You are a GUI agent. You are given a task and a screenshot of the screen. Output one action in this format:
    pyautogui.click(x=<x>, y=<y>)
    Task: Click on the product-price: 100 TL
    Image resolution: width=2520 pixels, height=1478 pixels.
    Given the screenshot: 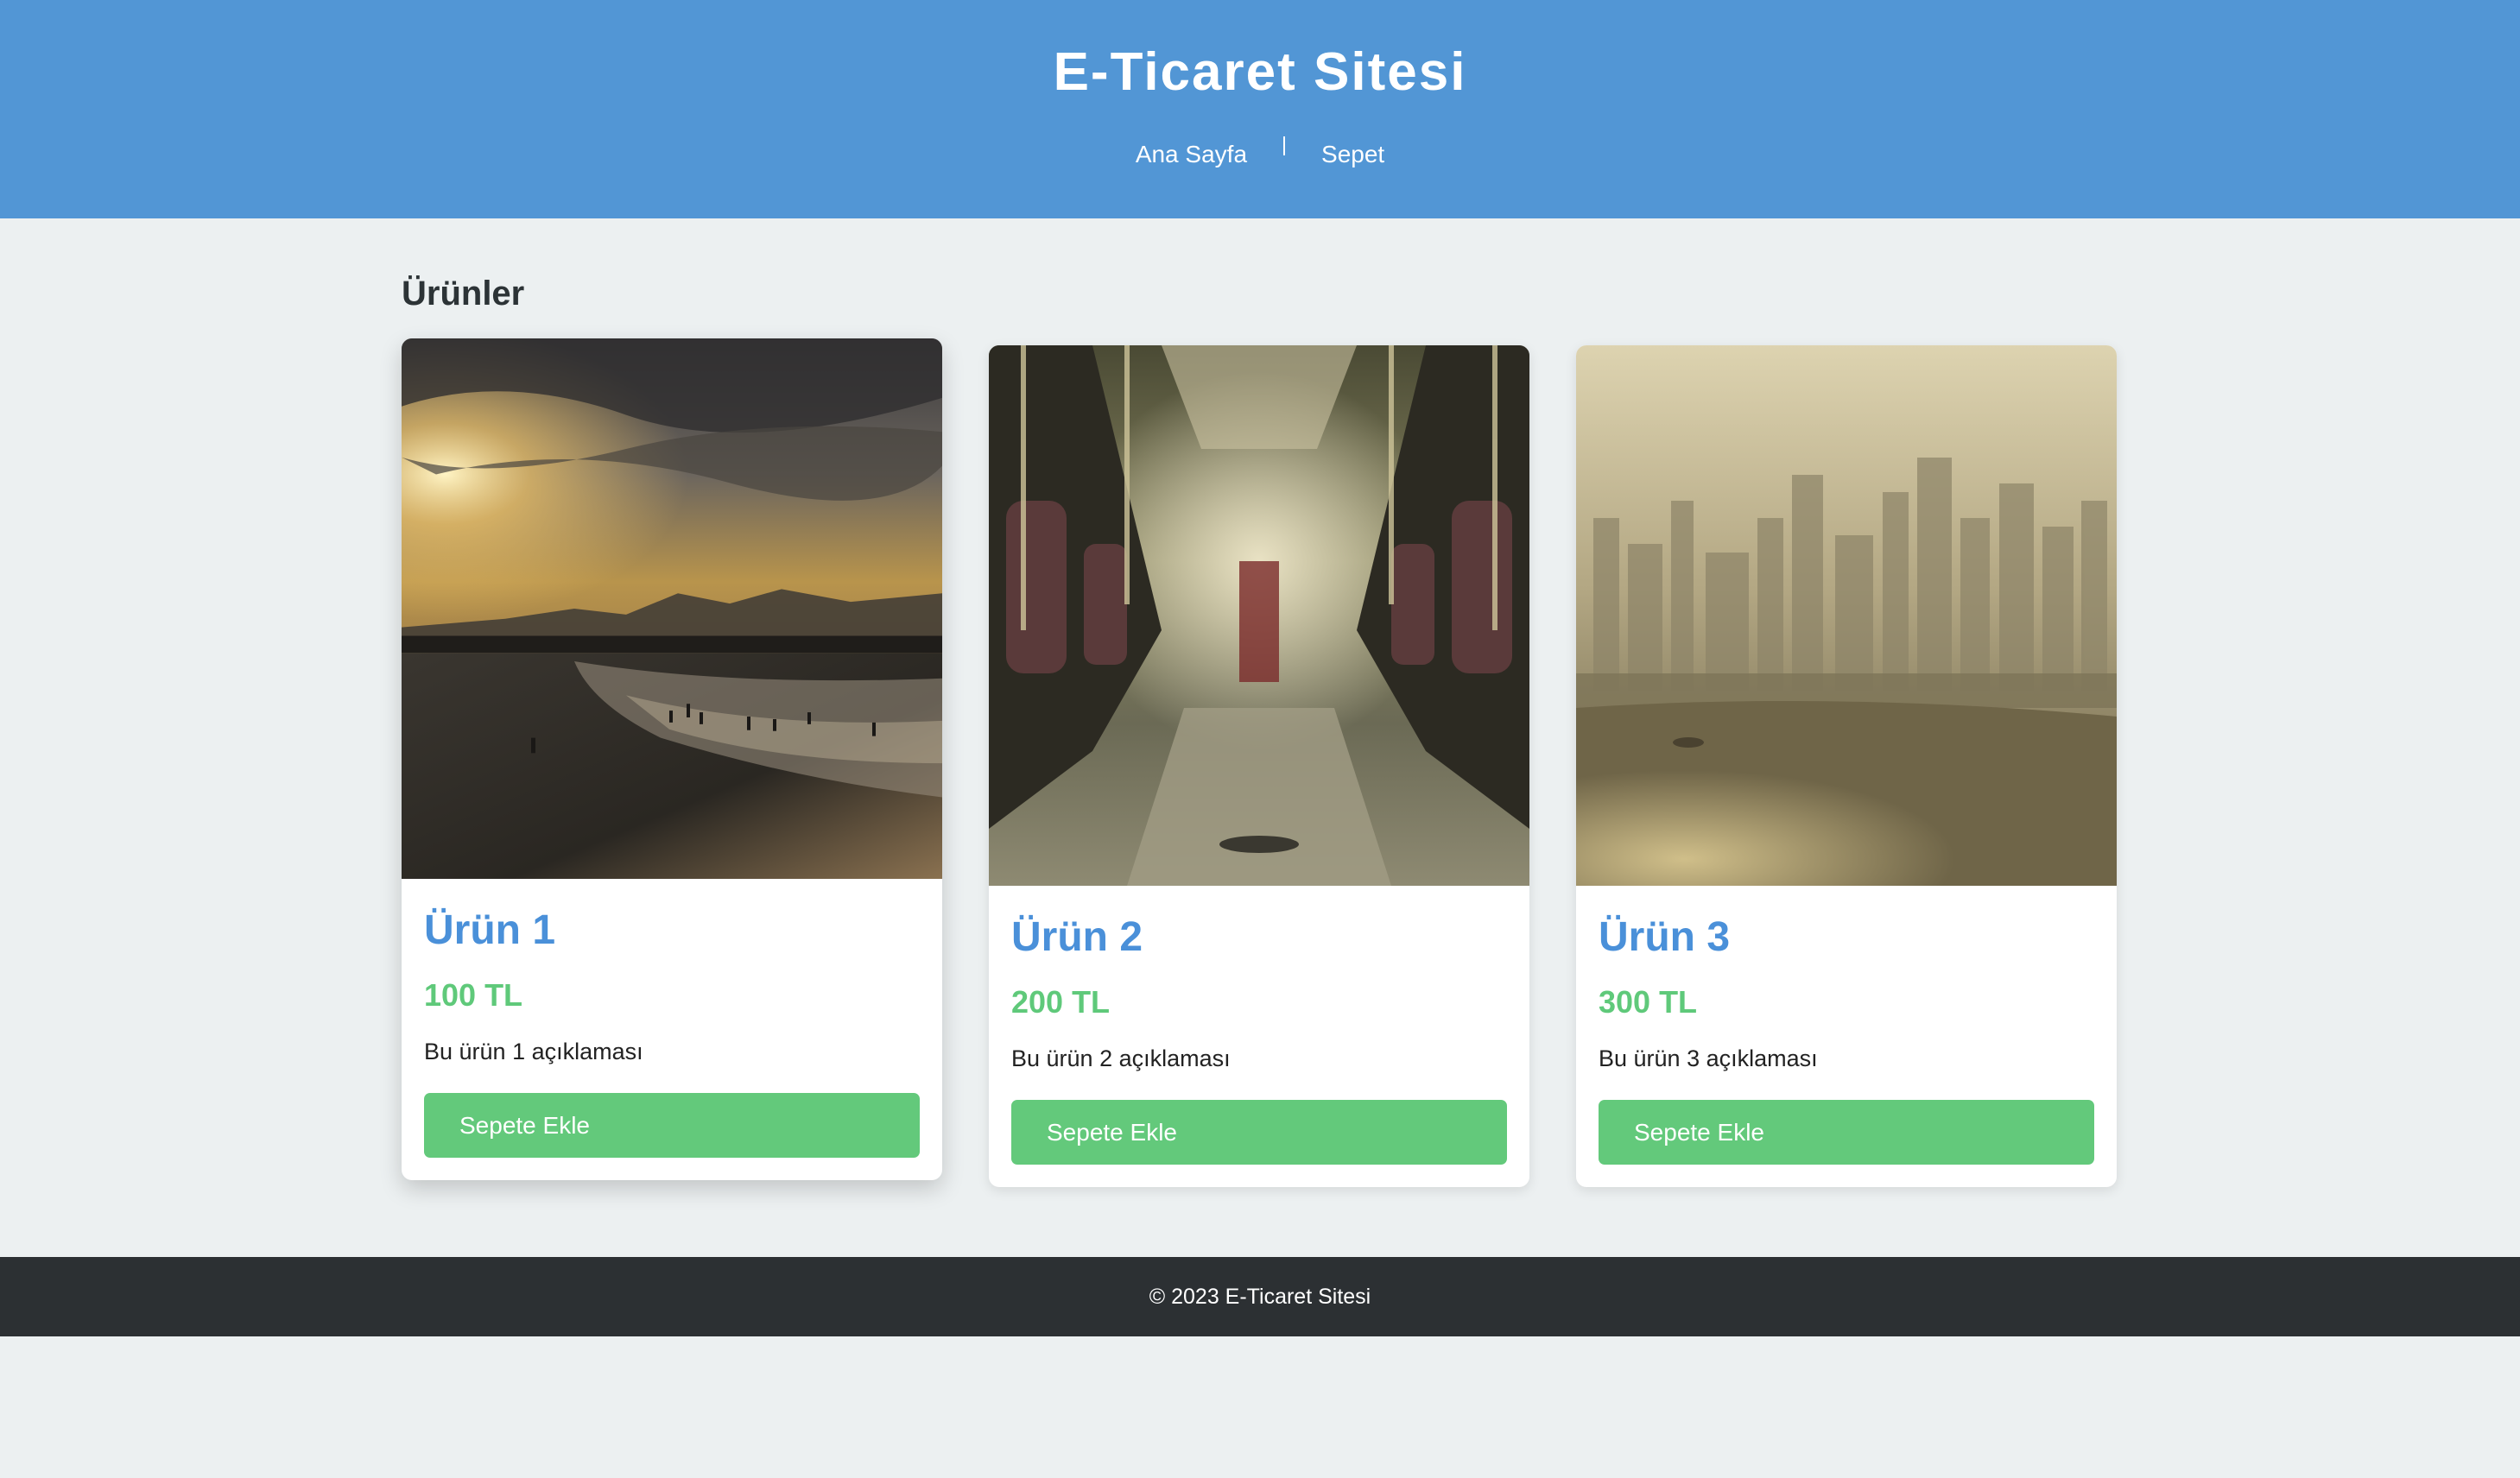 What is the action you would take?
    pyautogui.click(x=474, y=995)
    